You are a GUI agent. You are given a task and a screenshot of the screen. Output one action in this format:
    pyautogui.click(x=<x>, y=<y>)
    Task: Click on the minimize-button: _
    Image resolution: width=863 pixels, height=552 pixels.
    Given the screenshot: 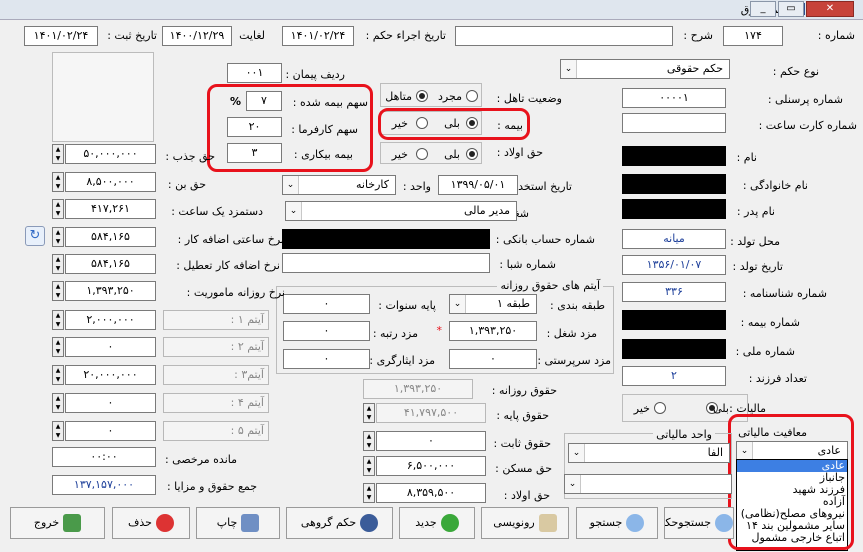 What is the action you would take?
    pyautogui.click(x=763, y=9)
    